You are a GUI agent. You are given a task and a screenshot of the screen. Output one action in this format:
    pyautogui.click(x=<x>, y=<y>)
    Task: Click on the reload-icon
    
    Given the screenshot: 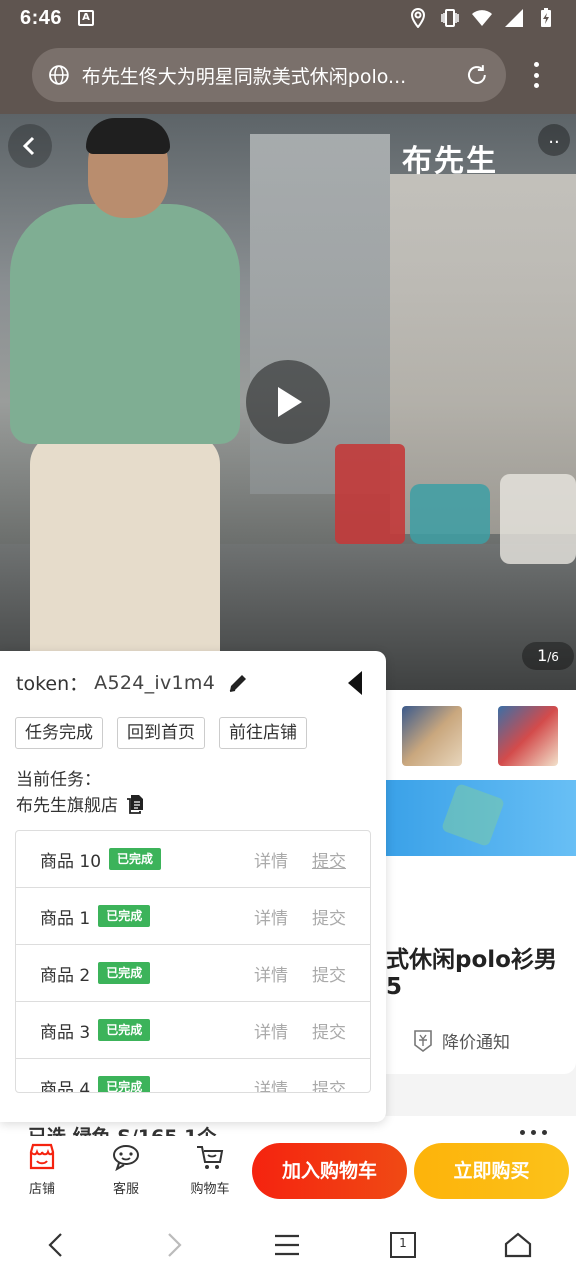 What is the action you would take?
    pyautogui.click(x=477, y=75)
    